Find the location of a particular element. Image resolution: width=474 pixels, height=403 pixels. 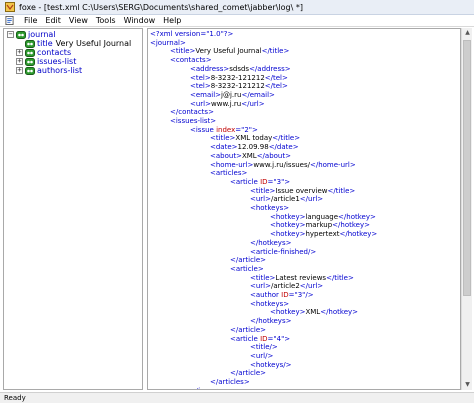

menu-help: Help is located at coordinates (172, 20).